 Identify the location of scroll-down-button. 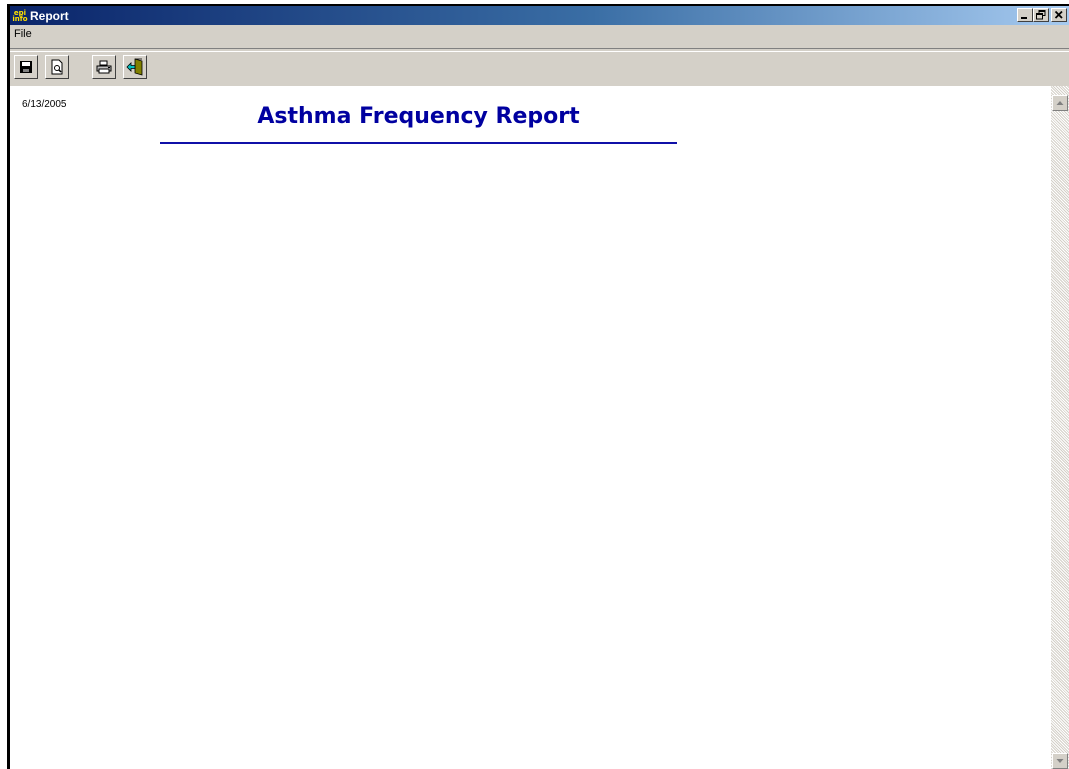
(1060, 761).